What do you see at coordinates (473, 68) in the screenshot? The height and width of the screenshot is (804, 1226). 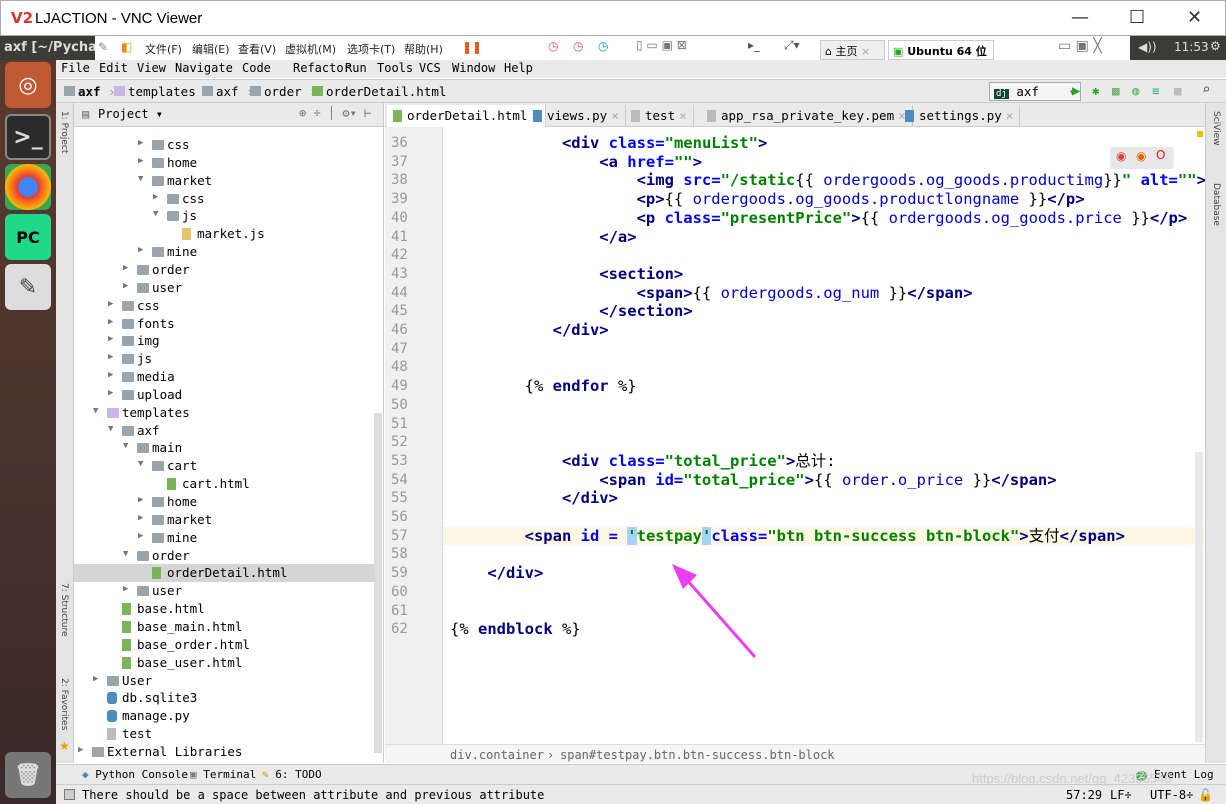 I see `menu-window: Window` at bounding box center [473, 68].